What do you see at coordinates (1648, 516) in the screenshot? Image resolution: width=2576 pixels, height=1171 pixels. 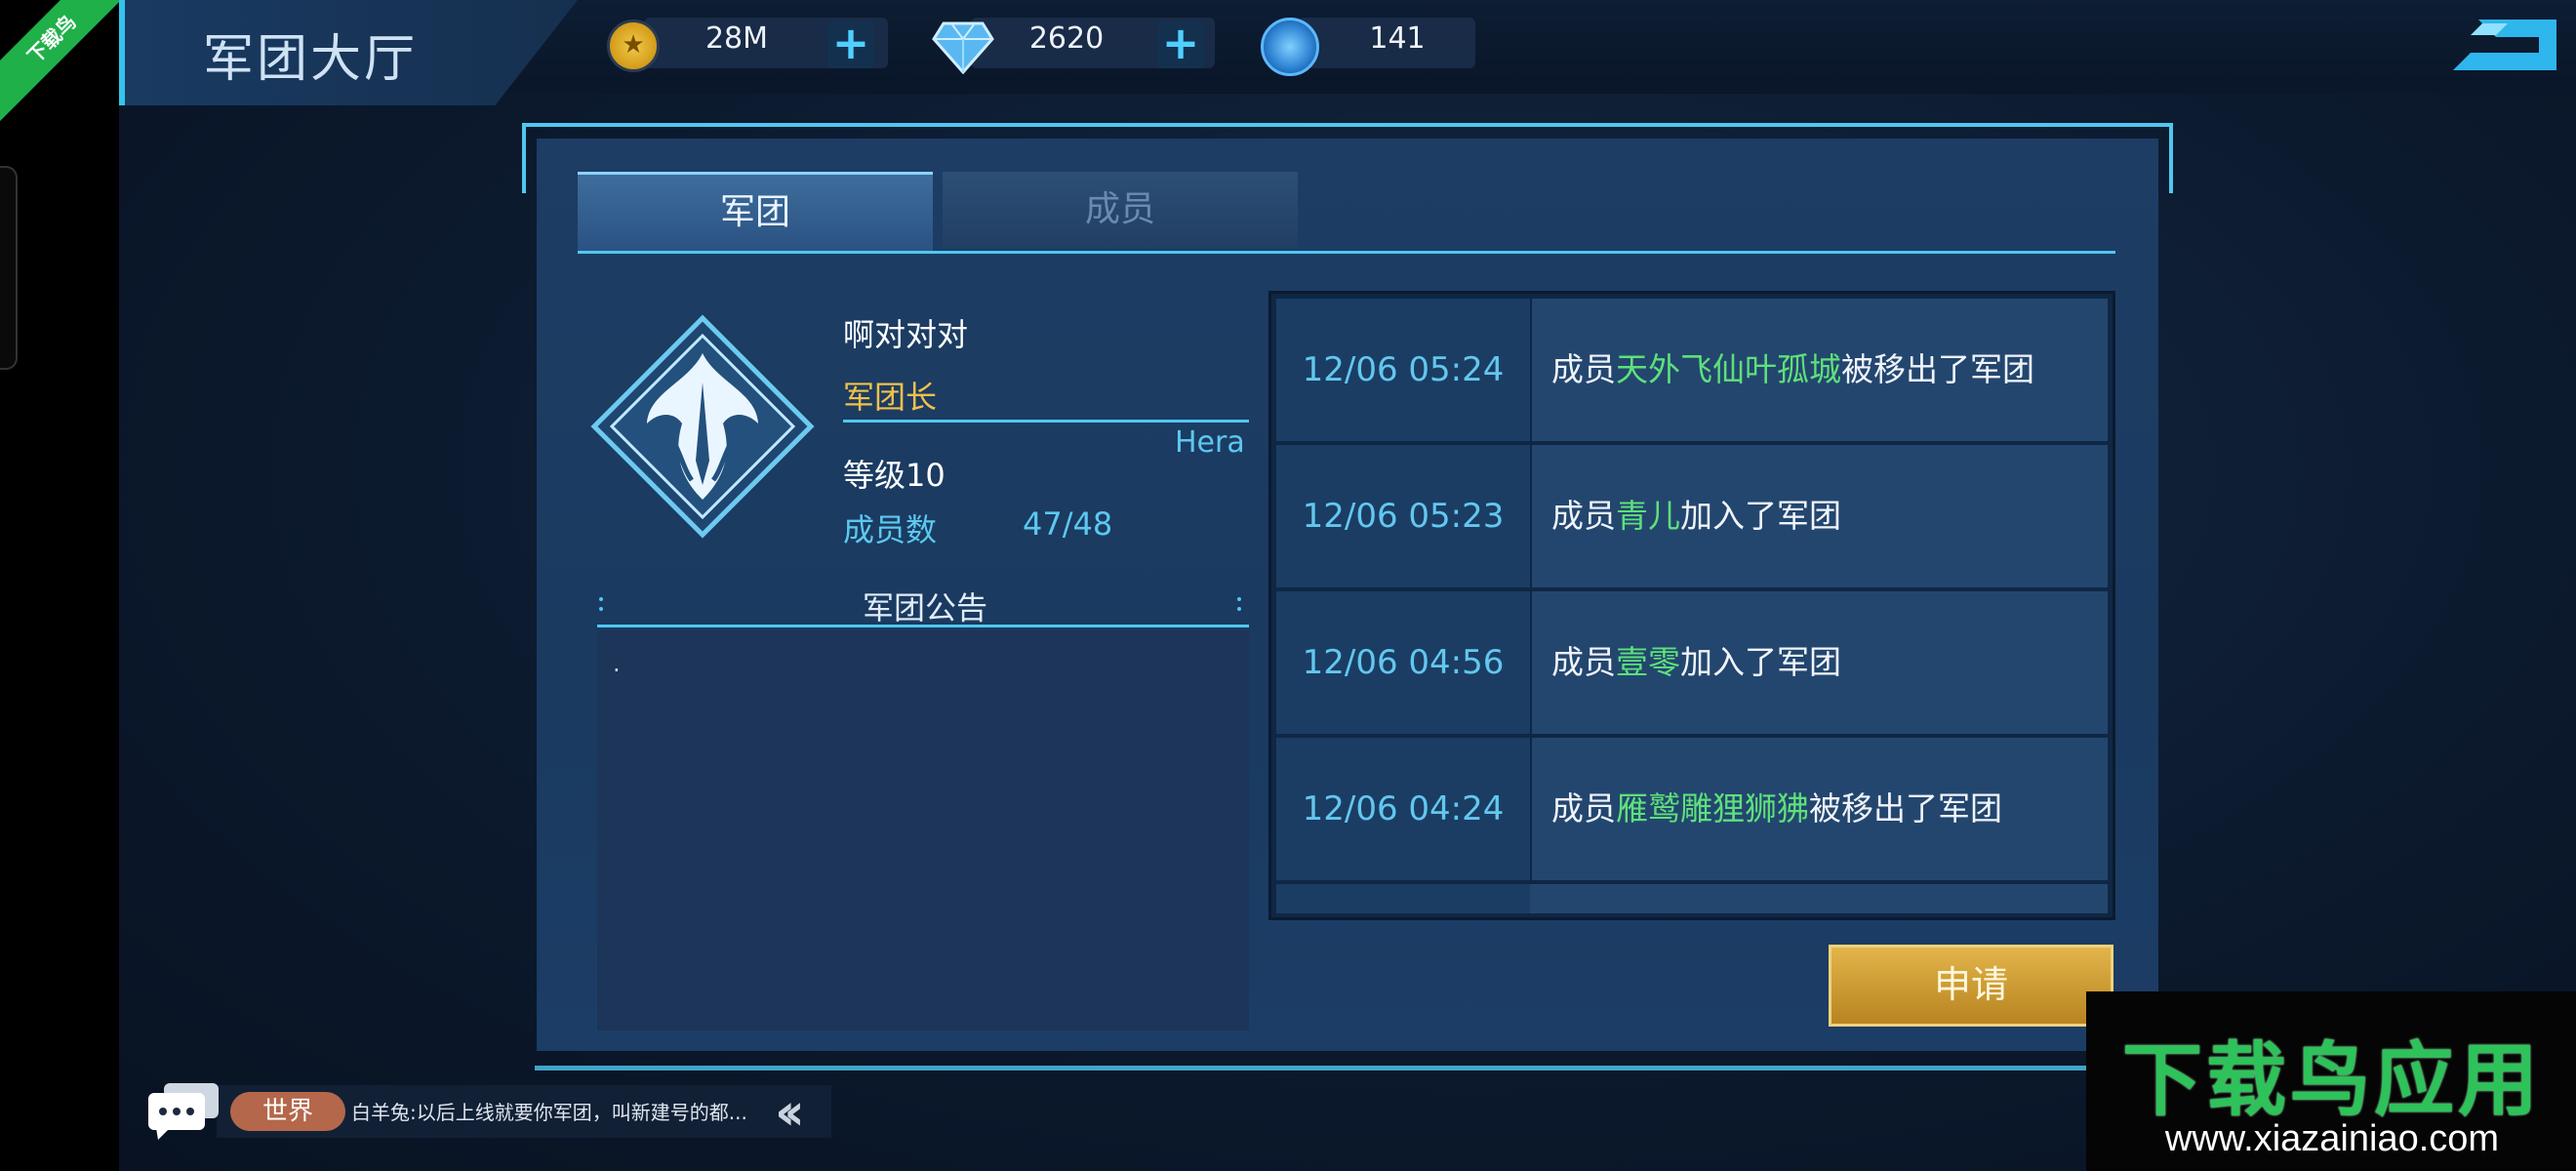 I see `log-member-name: 青儿` at bounding box center [1648, 516].